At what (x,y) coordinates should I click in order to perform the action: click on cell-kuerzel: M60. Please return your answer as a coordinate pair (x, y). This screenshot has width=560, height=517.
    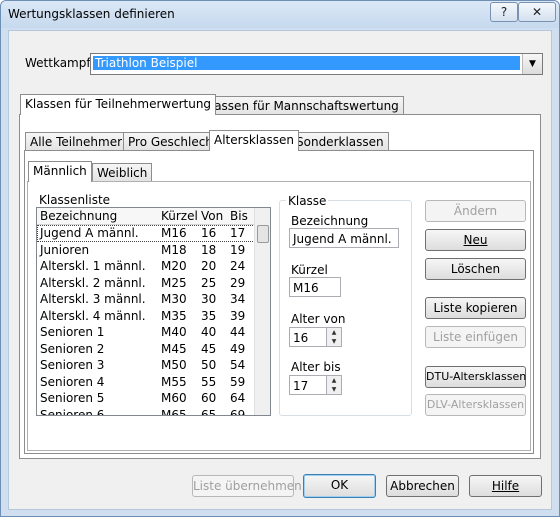
    Looking at the image, I should click on (174, 398).